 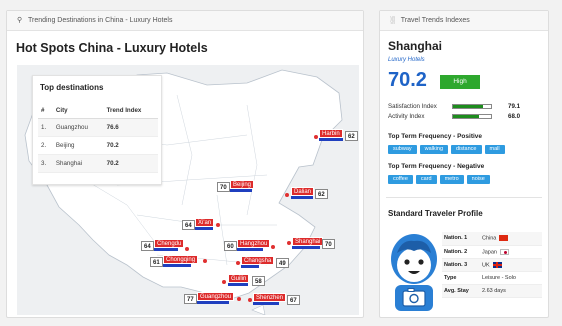 What do you see at coordinates (435, 213) in the screenshot?
I see `profile-title: Standard Traveler Profile` at bounding box center [435, 213].